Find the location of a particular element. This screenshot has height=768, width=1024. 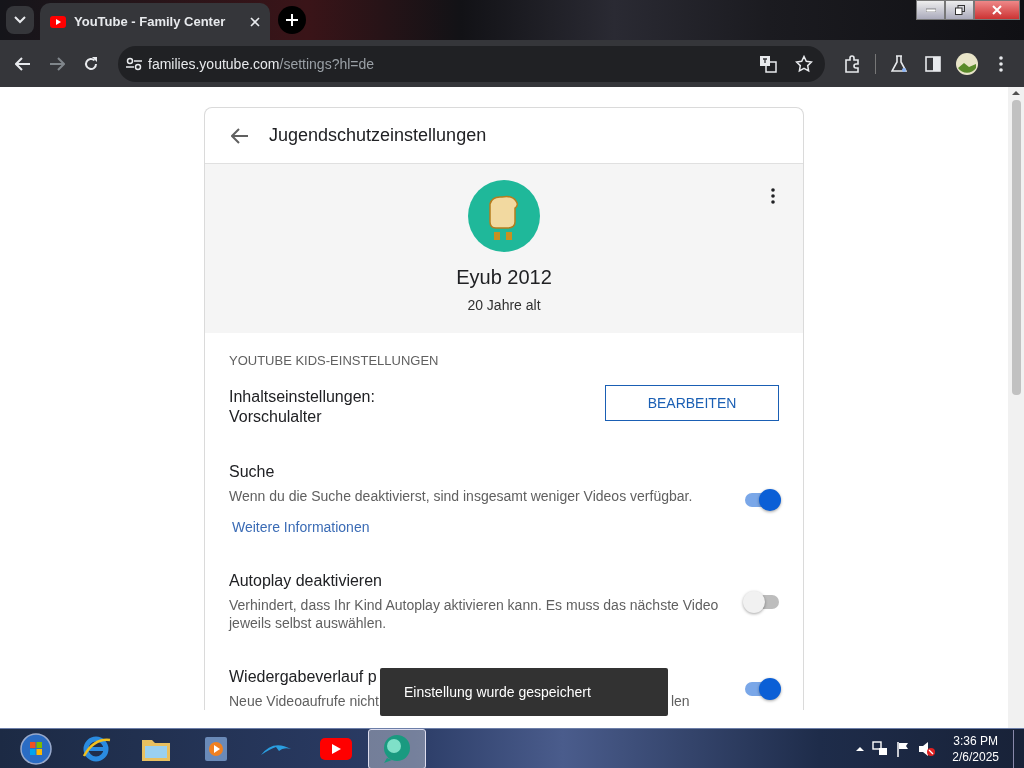

chat-bubble-icon is located at coordinates (397, 748).